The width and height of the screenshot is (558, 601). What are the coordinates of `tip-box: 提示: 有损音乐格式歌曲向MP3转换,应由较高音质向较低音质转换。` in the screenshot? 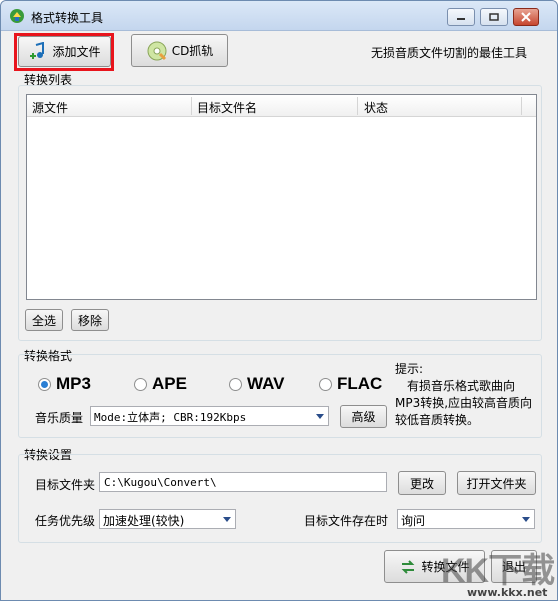 It's located at (467, 395).